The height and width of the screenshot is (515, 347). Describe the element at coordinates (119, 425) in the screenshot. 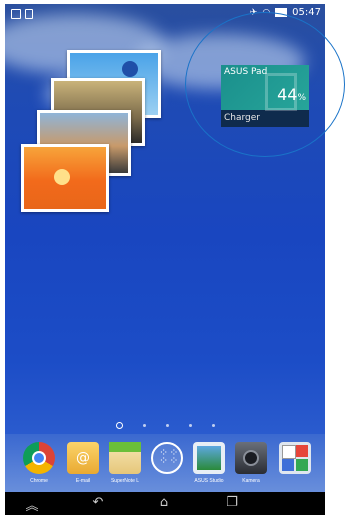

I see `home-page-dot` at that location.